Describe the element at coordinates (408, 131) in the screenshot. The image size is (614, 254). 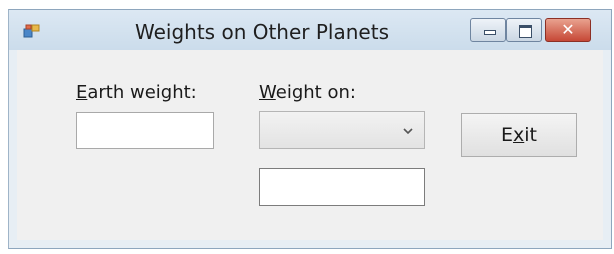
I see `chevron-down-icon` at that location.